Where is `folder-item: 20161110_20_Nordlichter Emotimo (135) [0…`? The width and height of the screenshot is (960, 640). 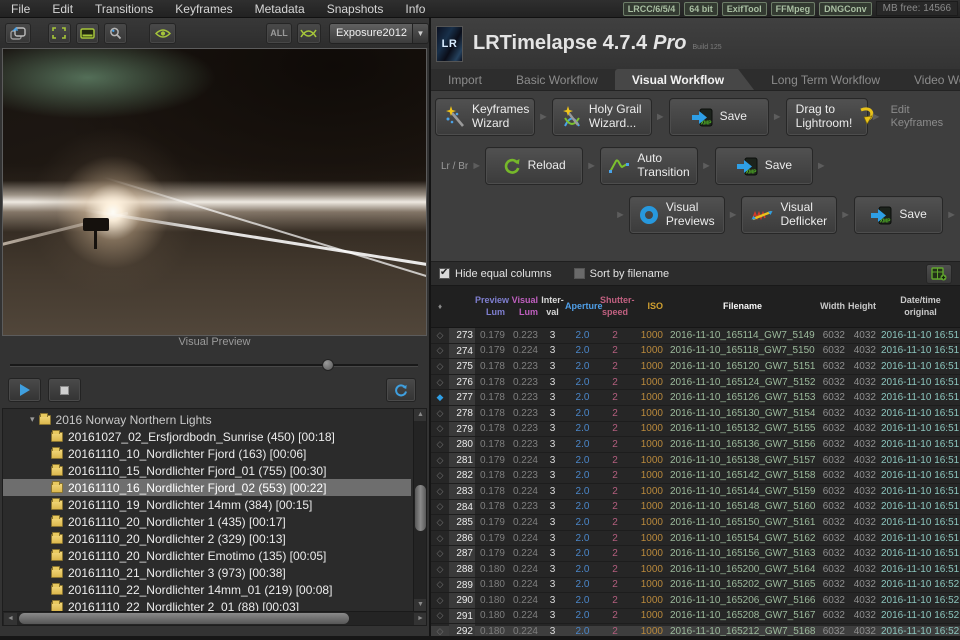 folder-item: 20161110_20_Nordlichter Emotimo (135) [0… is located at coordinates (207, 555).